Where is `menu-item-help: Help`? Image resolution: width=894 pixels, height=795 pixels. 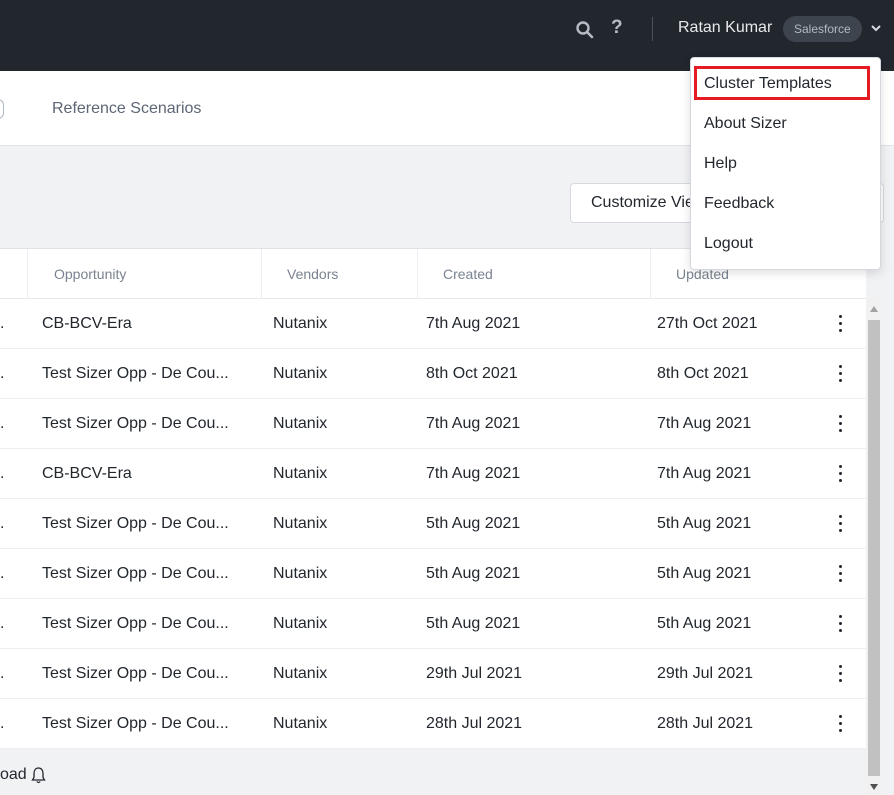
menu-item-help: Help is located at coordinates (720, 164).